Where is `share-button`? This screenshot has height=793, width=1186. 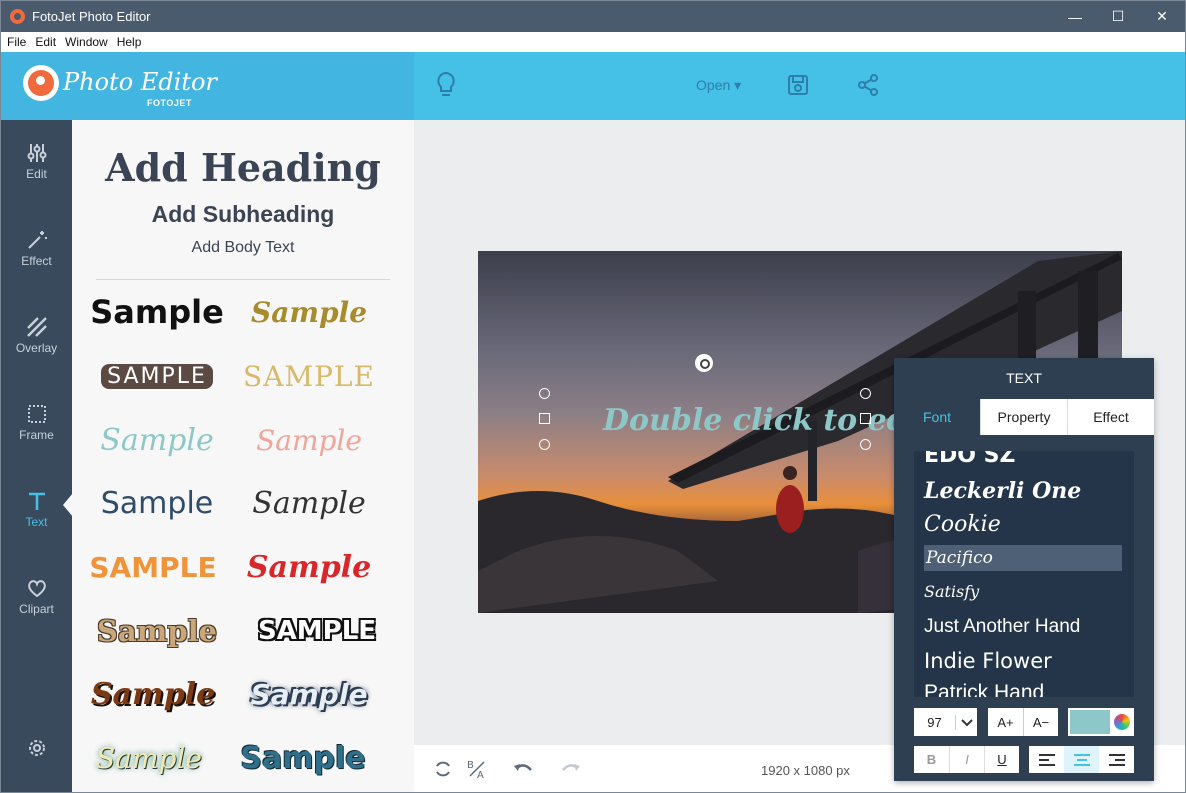 share-button is located at coordinates (868, 85).